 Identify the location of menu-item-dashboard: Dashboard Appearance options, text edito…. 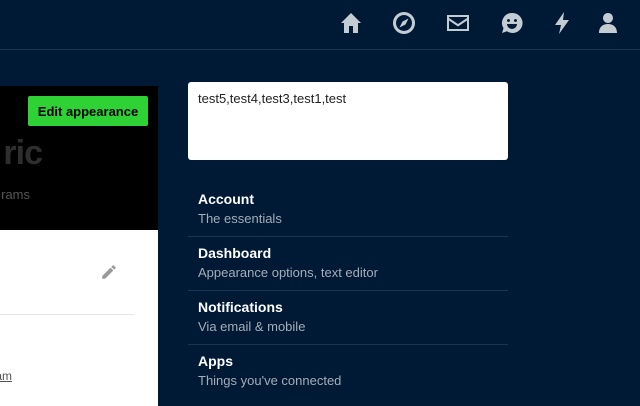
(348, 264).